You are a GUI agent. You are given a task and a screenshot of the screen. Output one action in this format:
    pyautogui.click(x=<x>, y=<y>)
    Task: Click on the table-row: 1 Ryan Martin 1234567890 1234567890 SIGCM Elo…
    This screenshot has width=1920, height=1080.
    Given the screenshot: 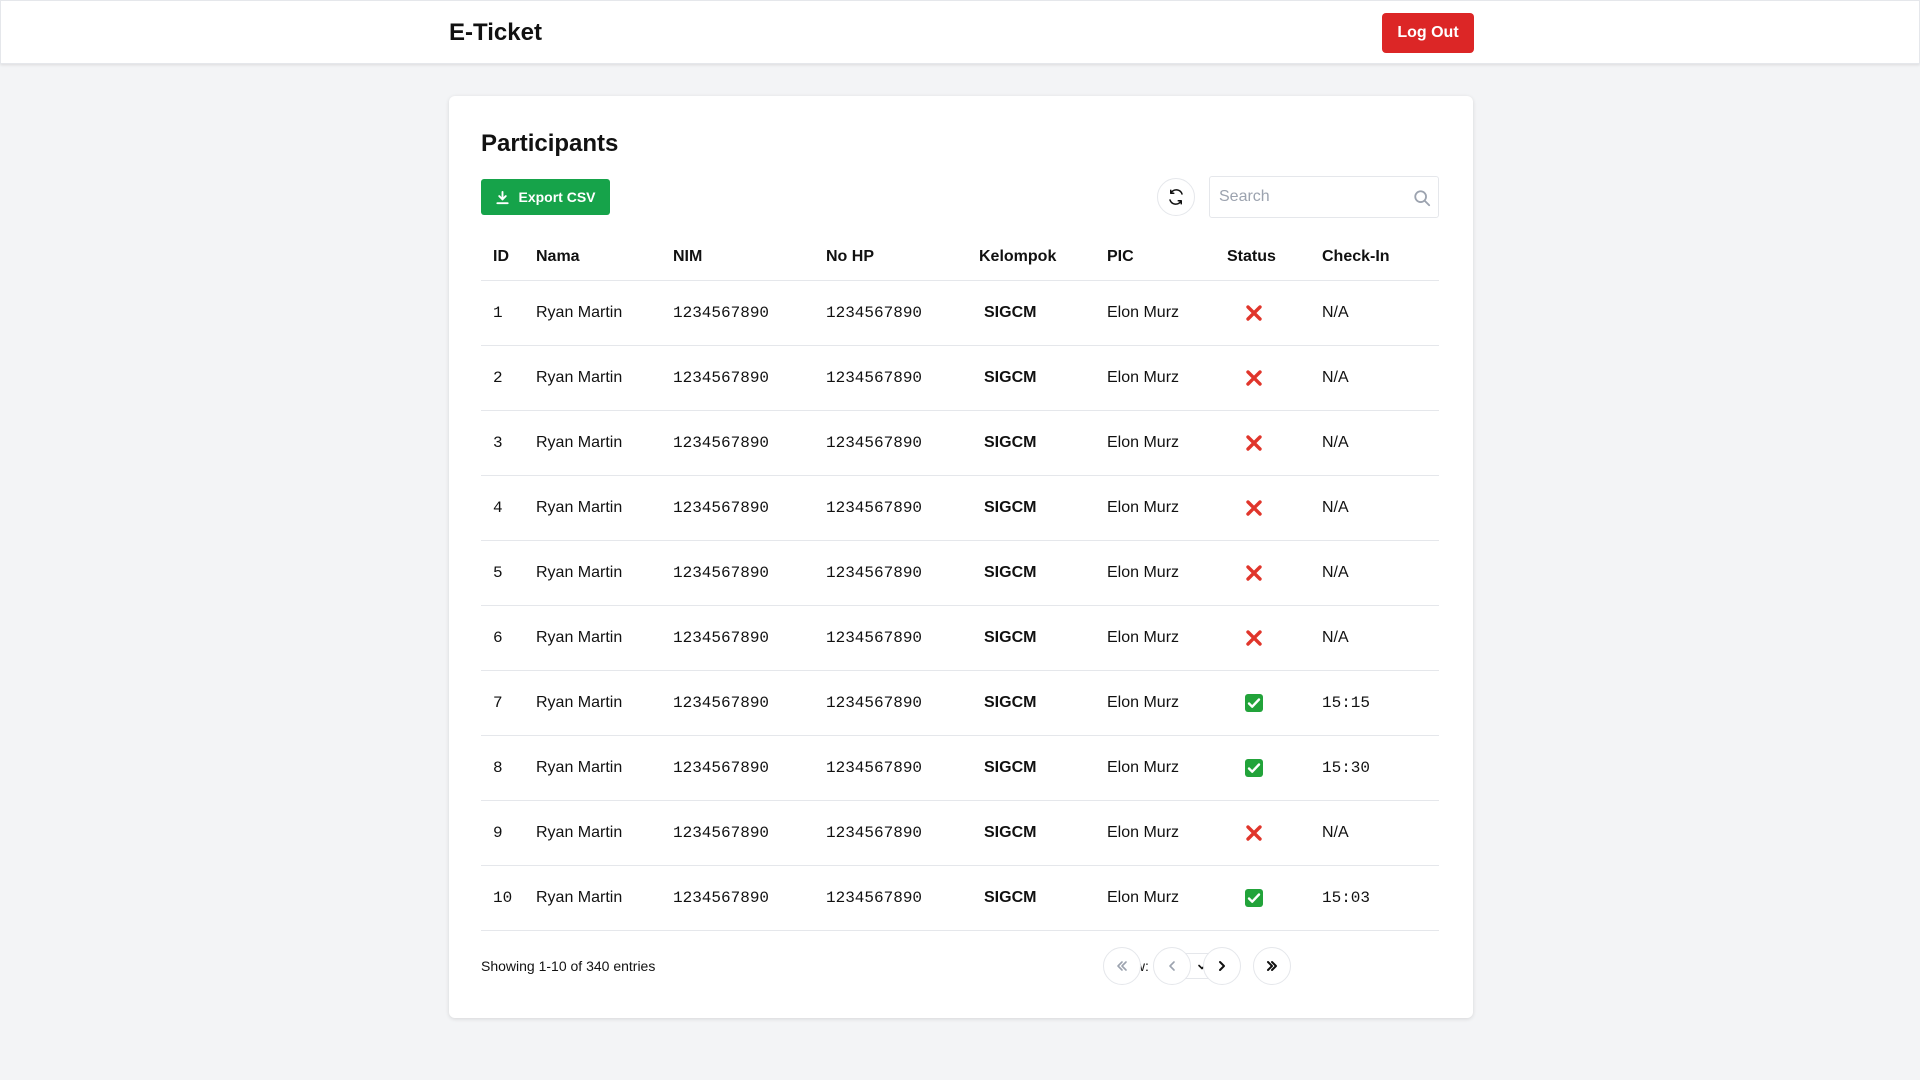 What is the action you would take?
    pyautogui.click(x=960, y=313)
    